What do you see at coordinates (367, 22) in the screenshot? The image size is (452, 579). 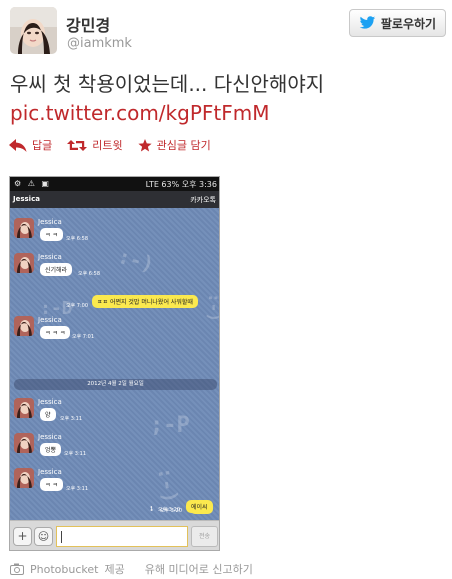 I see `twitter-bird-icon` at bounding box center [367, 22].